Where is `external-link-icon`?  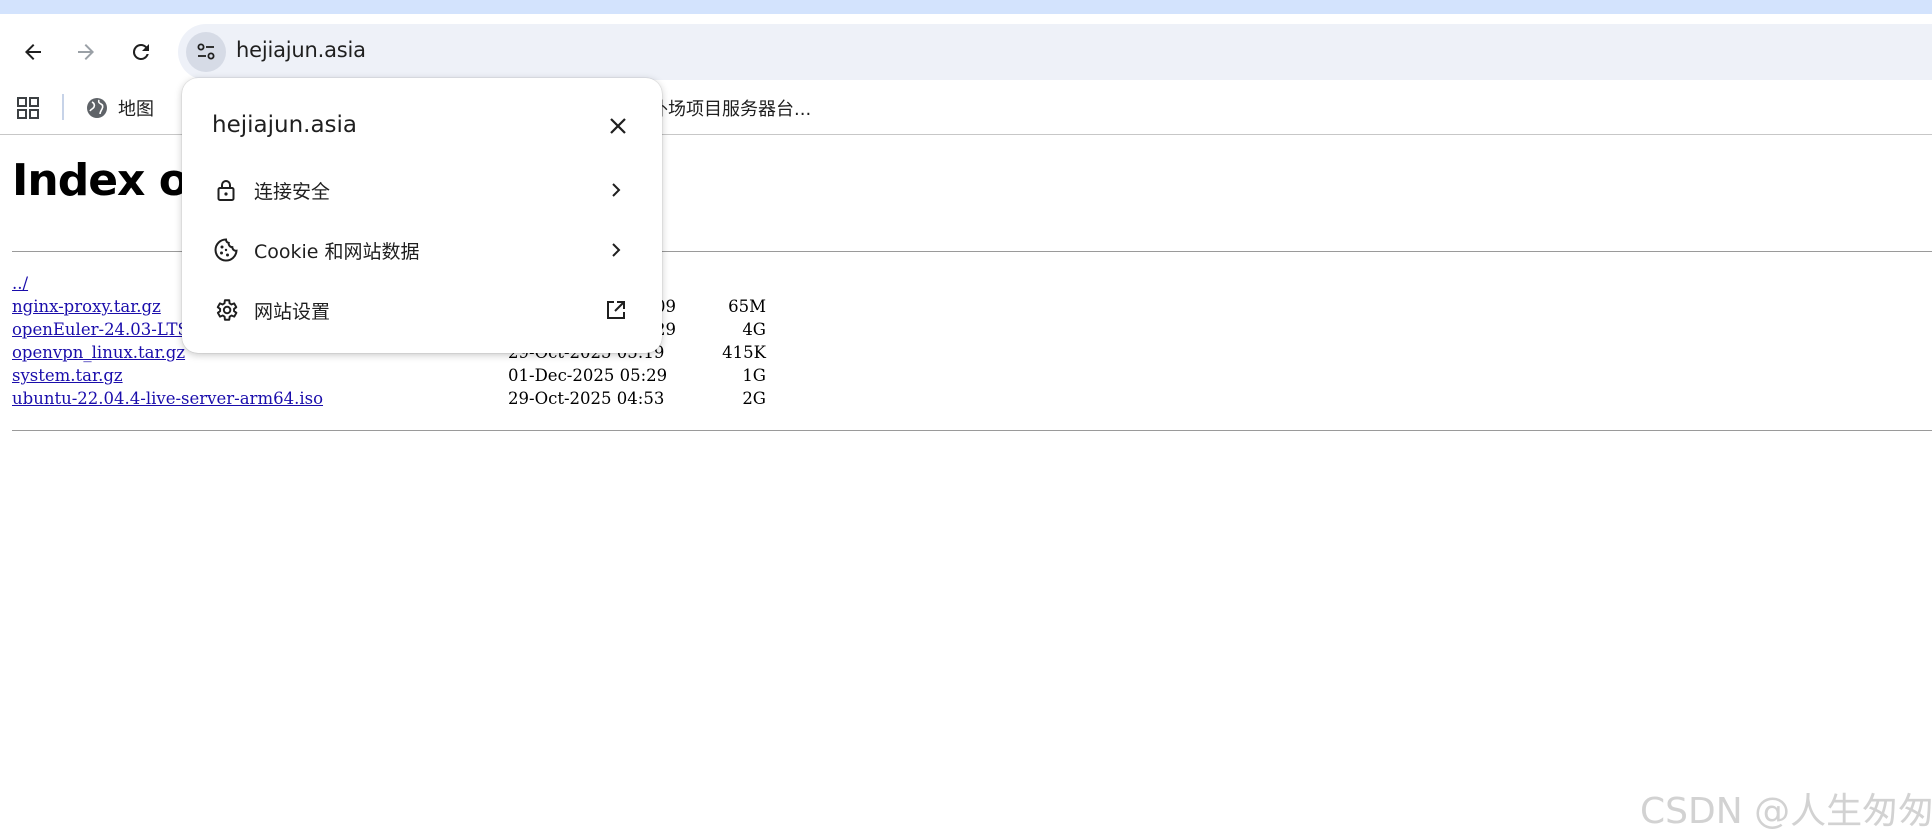 external-link-icon is located at coordinates (616, 310).